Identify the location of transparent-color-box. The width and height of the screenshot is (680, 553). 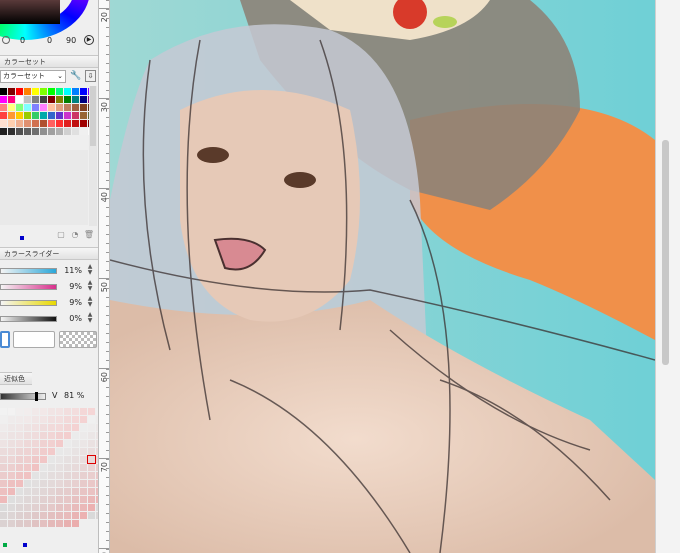
(78, 339).